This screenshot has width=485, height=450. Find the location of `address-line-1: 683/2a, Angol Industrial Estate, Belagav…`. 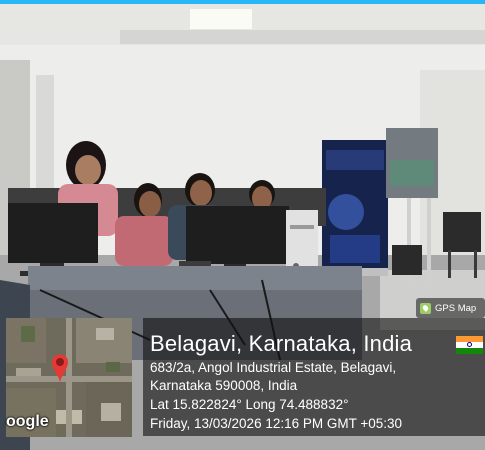

address-line-1: 683/2a, Angol Industrial Estate, Belagav… is located at coordinates (273, 367).